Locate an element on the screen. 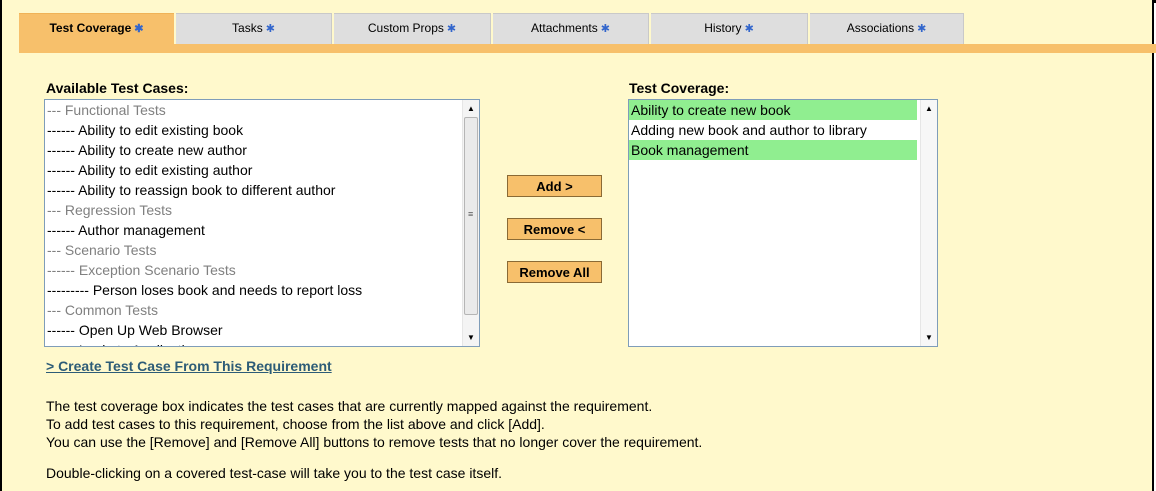 This screenshot has width=1156, height=491. list-option: ------ Exception Scenario Tests is located at coordinates (262, 270).